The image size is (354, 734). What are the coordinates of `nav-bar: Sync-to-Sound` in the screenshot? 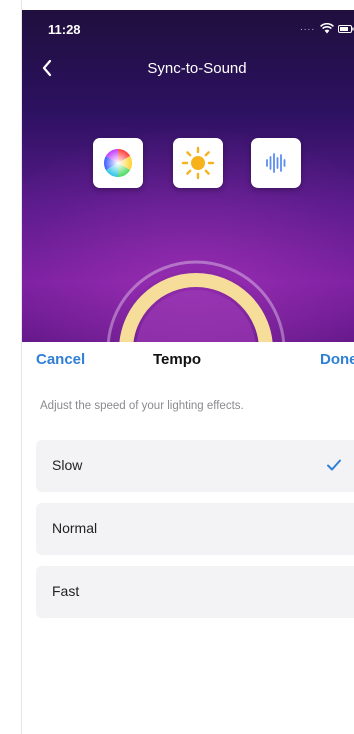 It's located at (188, 68).